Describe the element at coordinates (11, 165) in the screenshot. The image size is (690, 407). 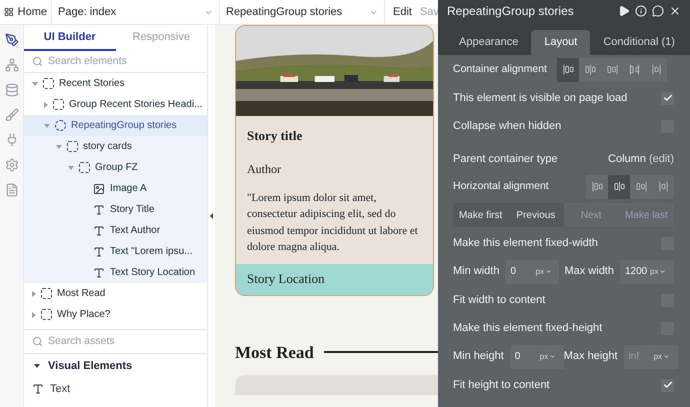
I see `settings-icon` at that location.